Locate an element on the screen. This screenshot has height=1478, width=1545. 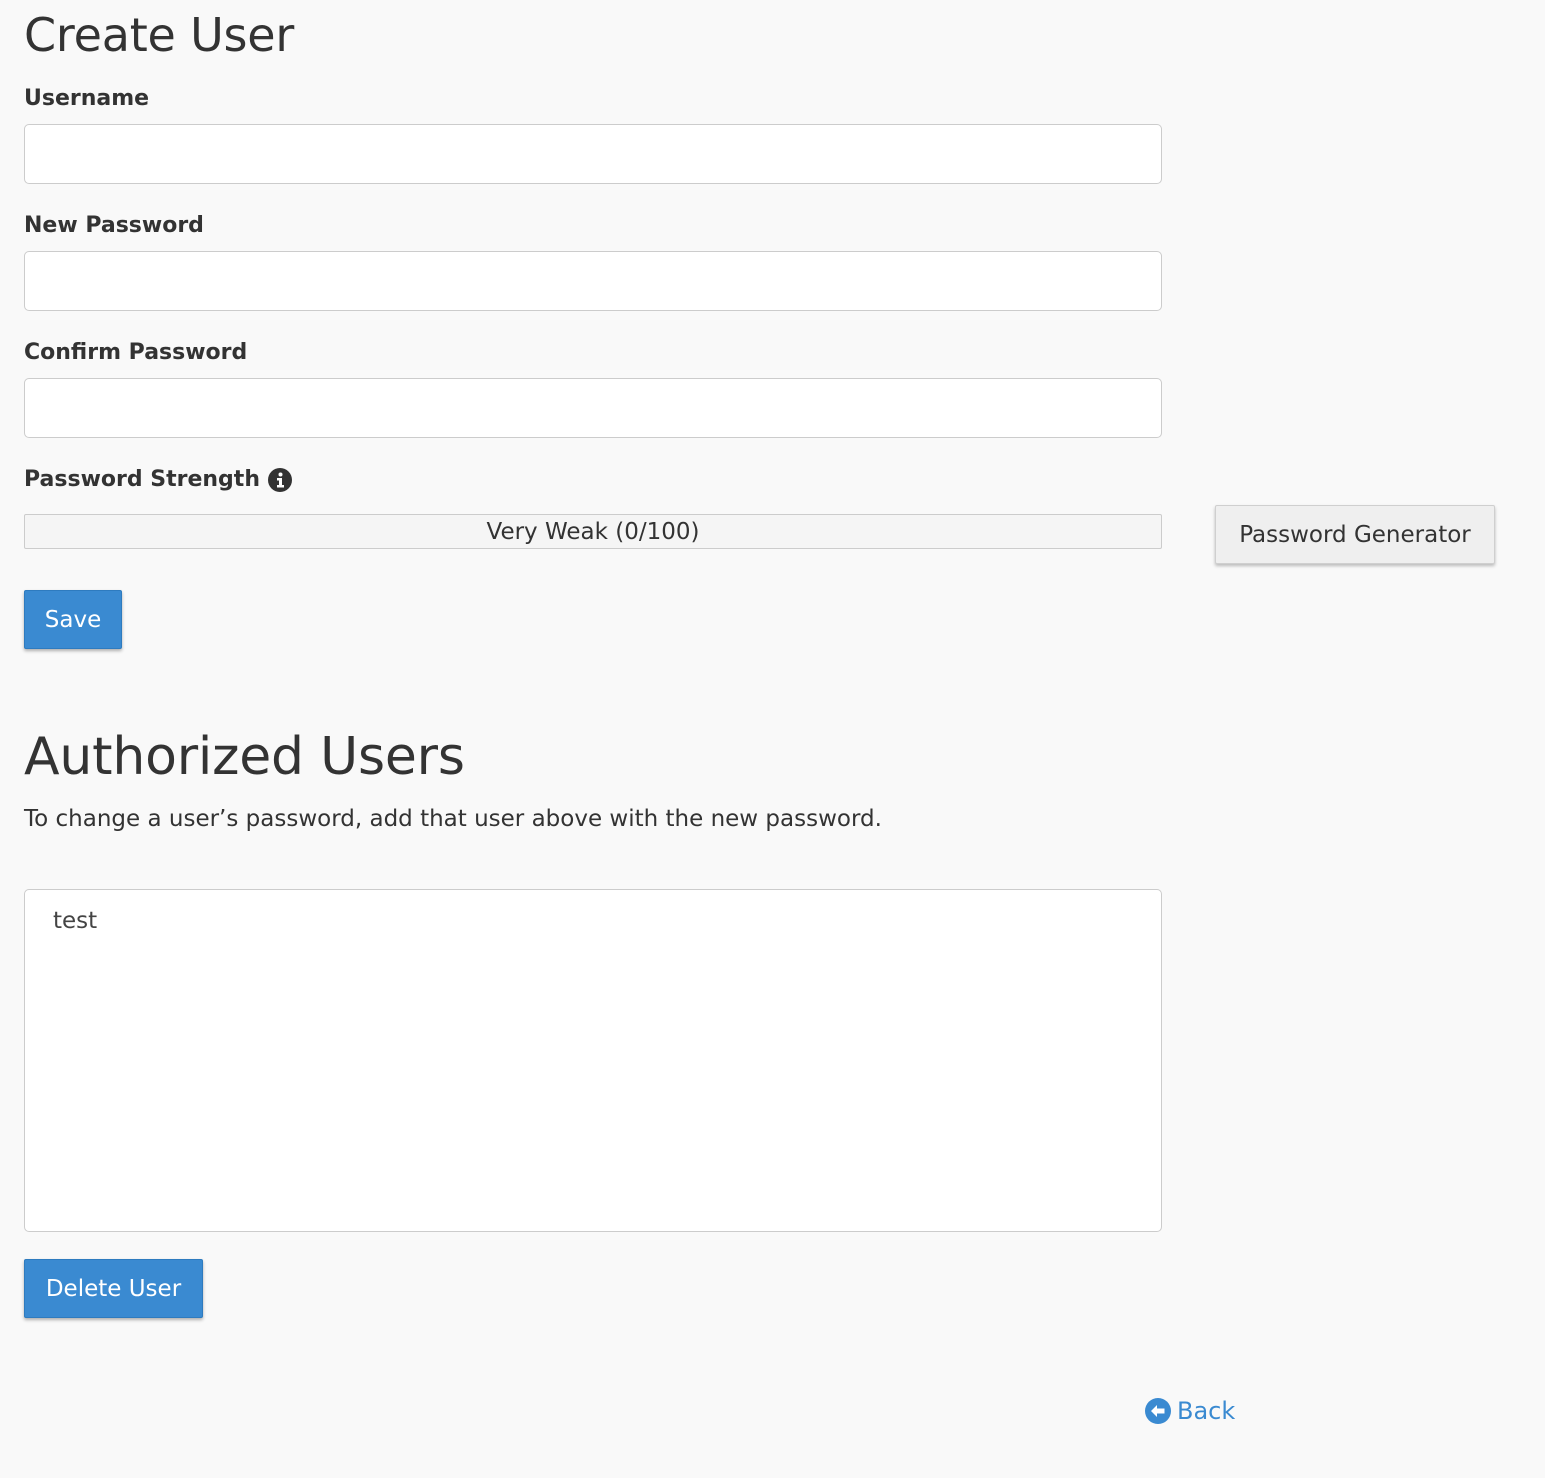
delete-user-button: Delete User is located at coordinates (113, 1288).